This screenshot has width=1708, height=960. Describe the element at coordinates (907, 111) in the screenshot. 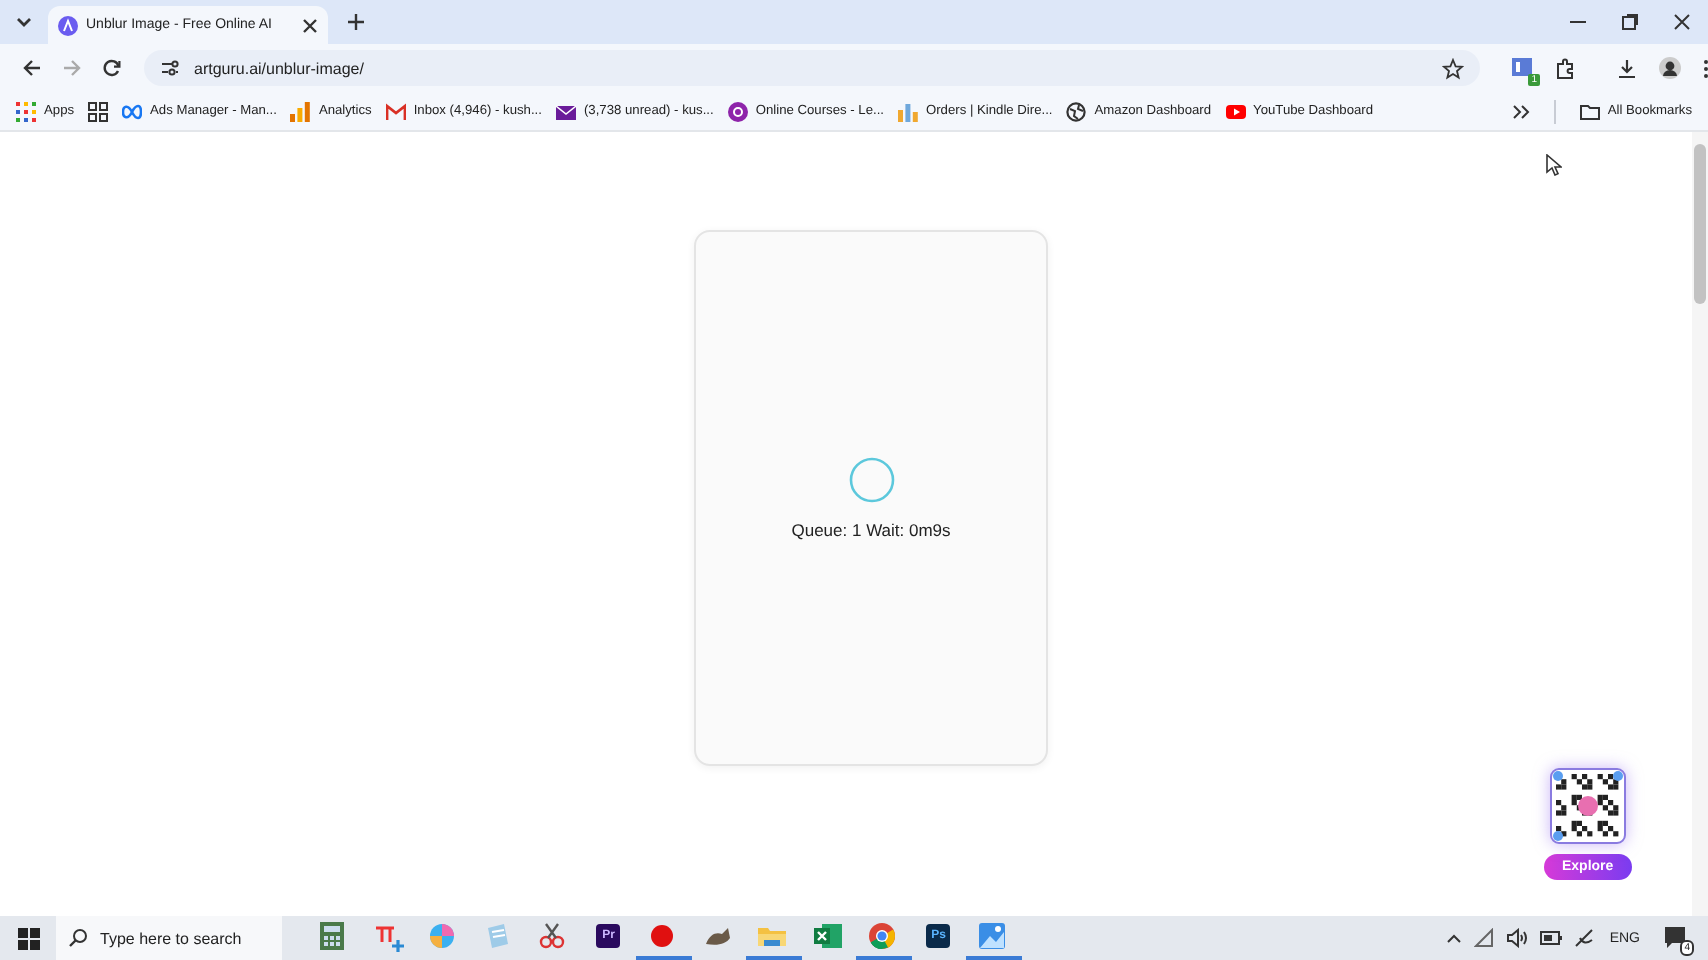

I see `chart-icon` at that location.